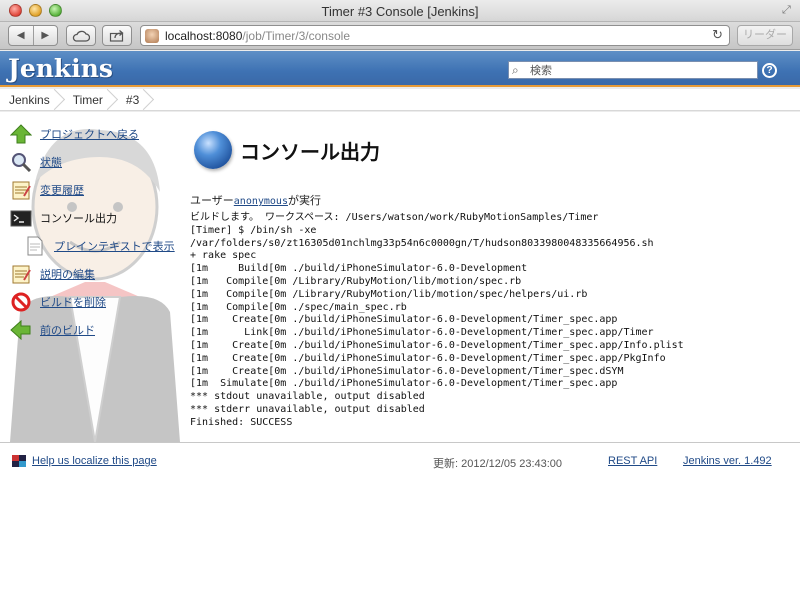 Image resolution: width=800 pixels, height=600 pixels. Describe the element at coordinates (152, 35) in the screenshot. I see `jenkins-favicon-icon` at that location.